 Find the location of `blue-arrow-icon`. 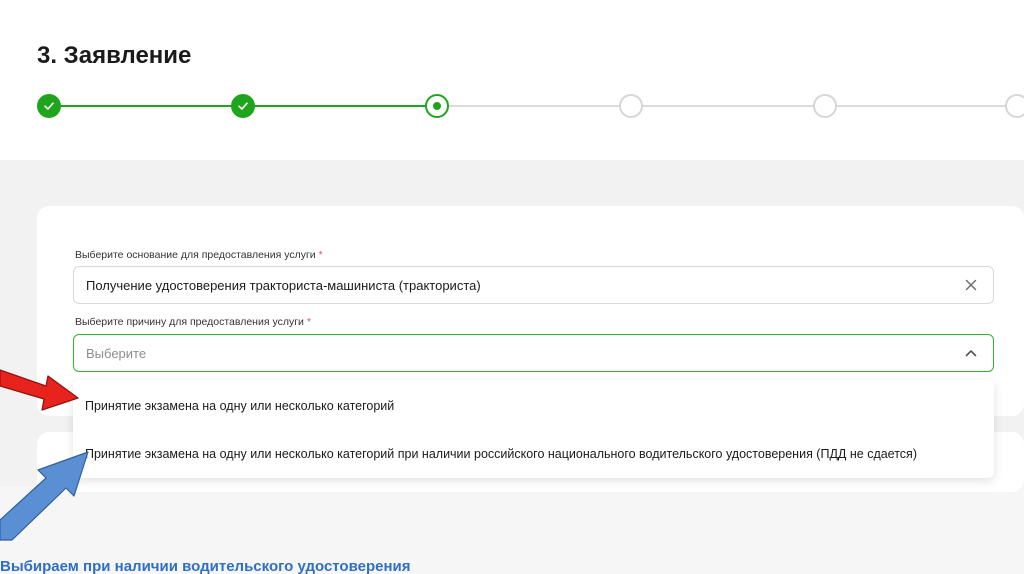

blue-arrow-icon is located at coordinates (44, 496).